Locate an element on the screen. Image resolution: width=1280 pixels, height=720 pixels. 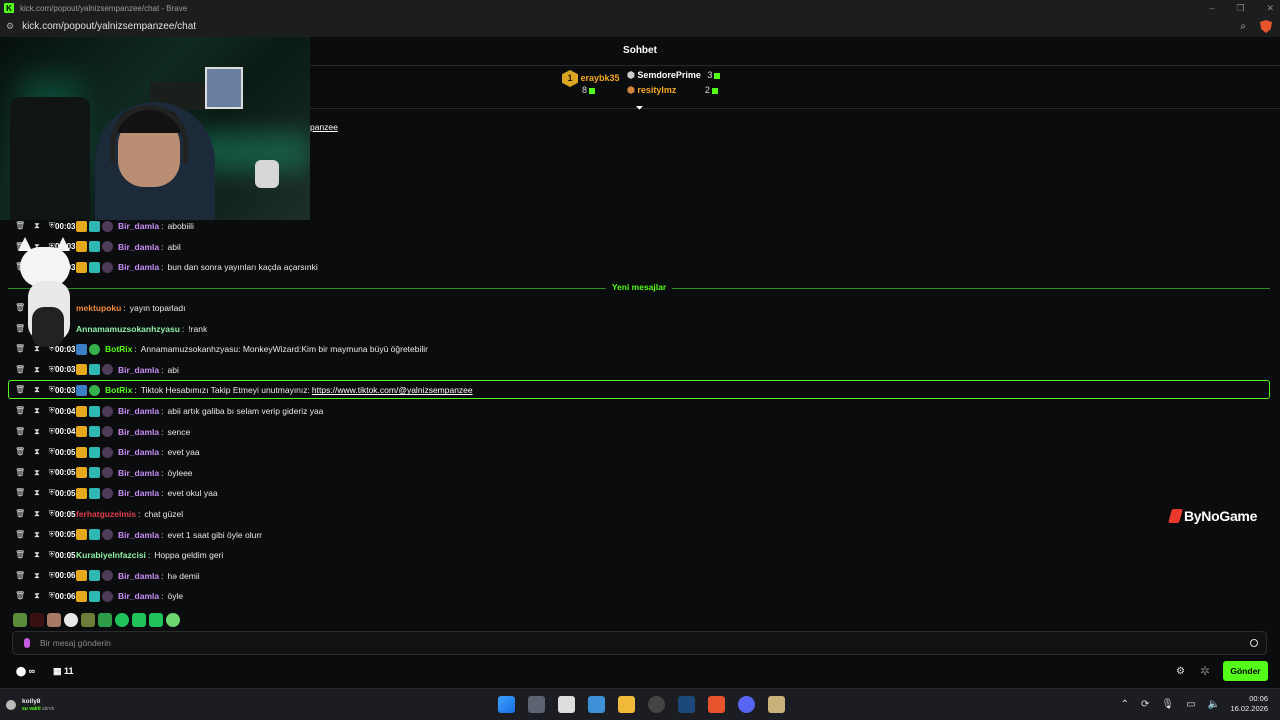
file-explorer-icon is located at coordinates (626, 704).